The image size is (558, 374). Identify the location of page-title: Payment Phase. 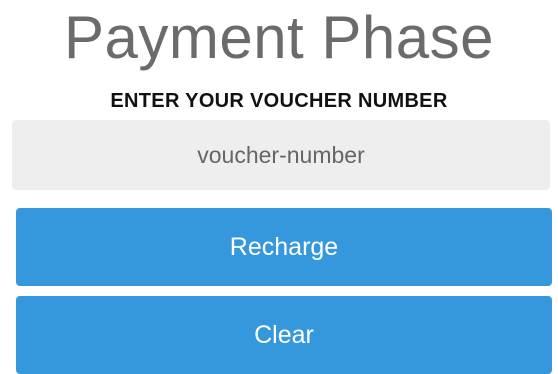
(279, 37).